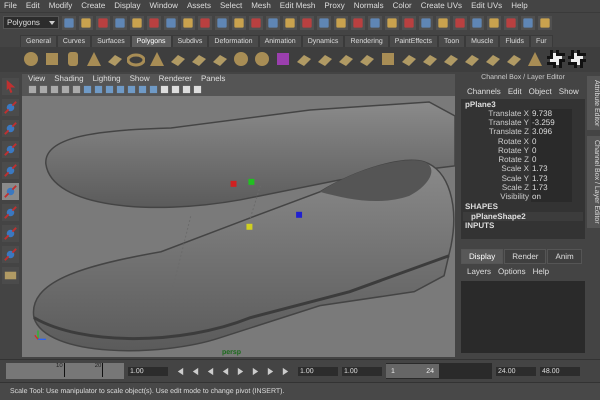  I want to click on menu-item: Assets, so click(198, 5).